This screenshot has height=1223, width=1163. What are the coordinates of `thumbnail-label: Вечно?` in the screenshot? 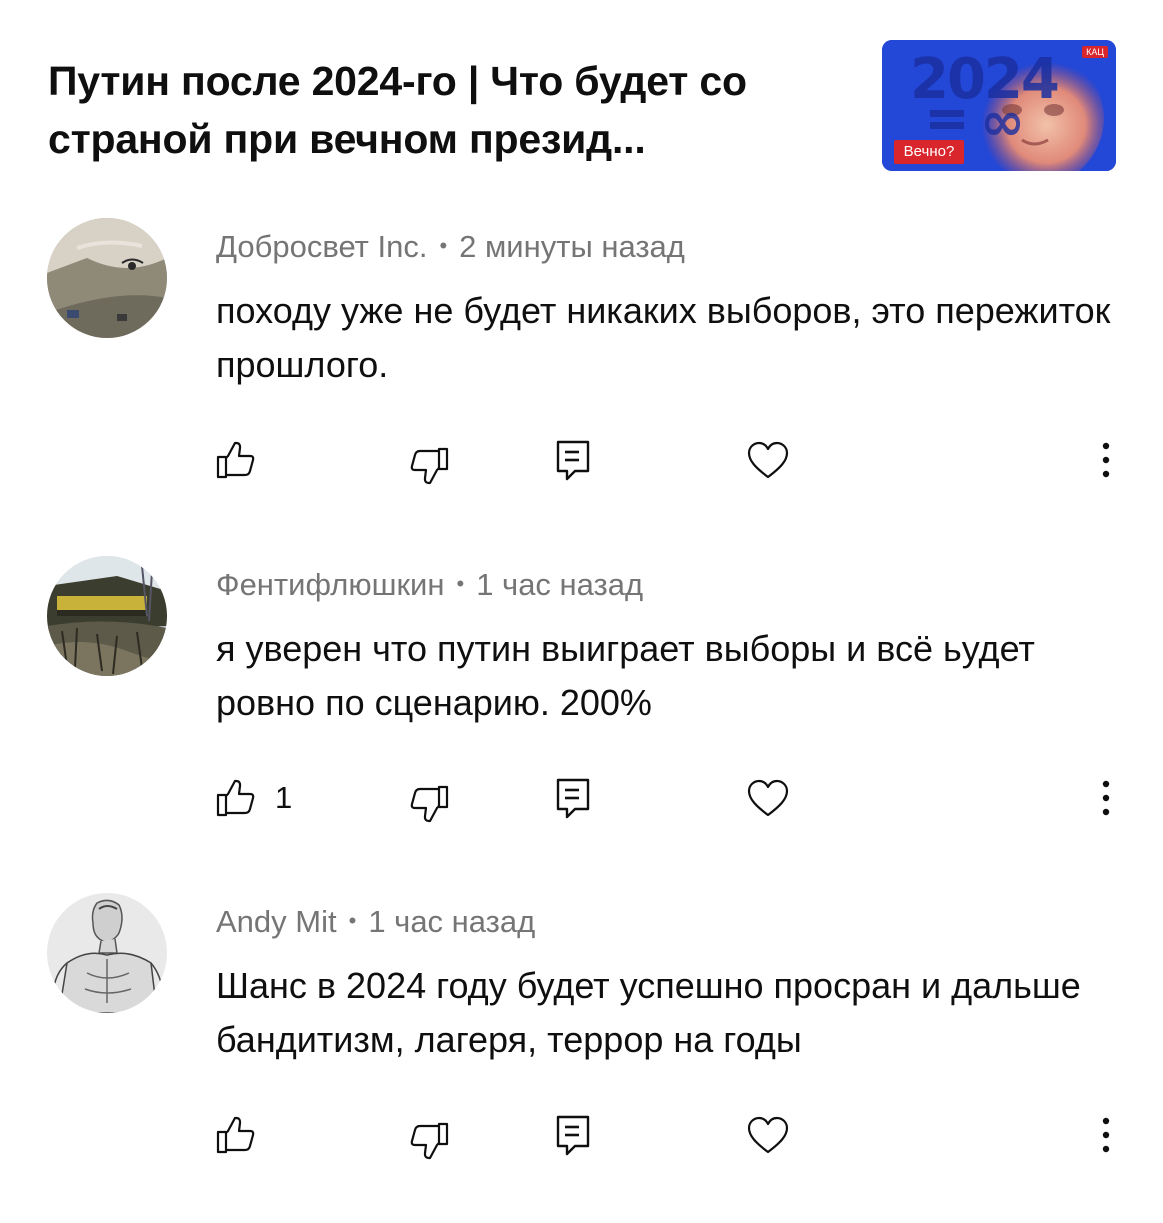 It's located at (929, 152).